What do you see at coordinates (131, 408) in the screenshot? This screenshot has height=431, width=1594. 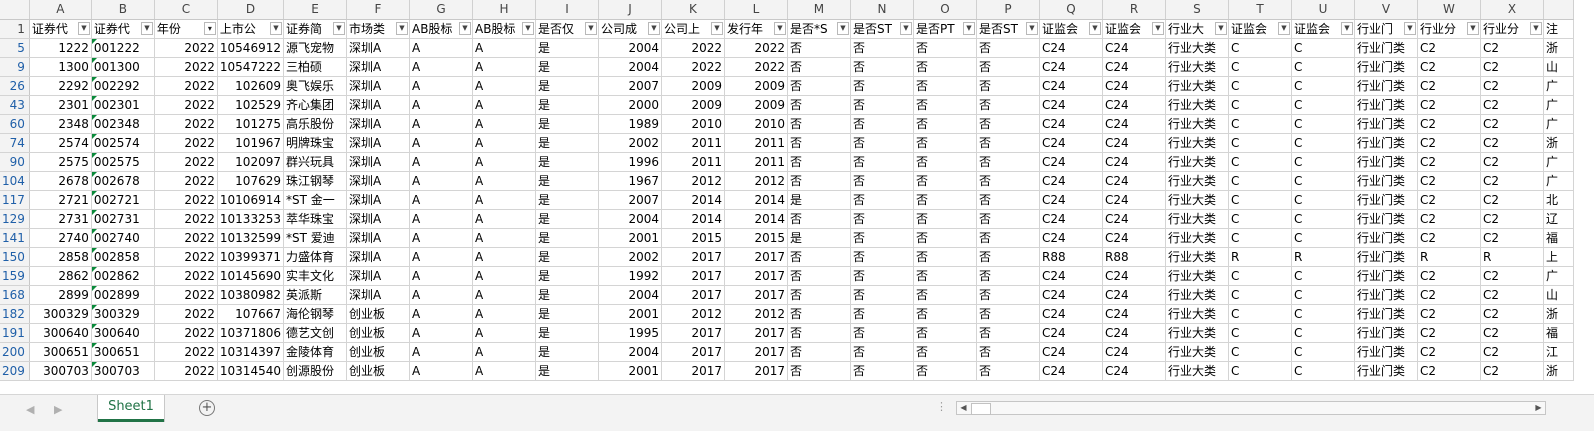 I see `sheet-tab-sheet1: Sheet1` at bounding box center [131, 408].